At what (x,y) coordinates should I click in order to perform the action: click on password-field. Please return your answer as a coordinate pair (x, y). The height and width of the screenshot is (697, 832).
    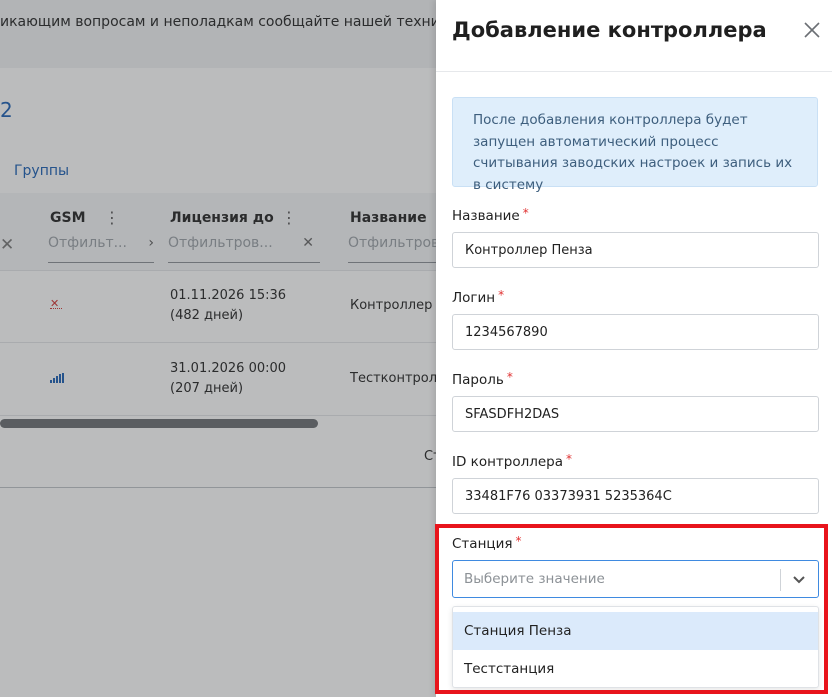
    Looking at the image, I should click on (635, 414).